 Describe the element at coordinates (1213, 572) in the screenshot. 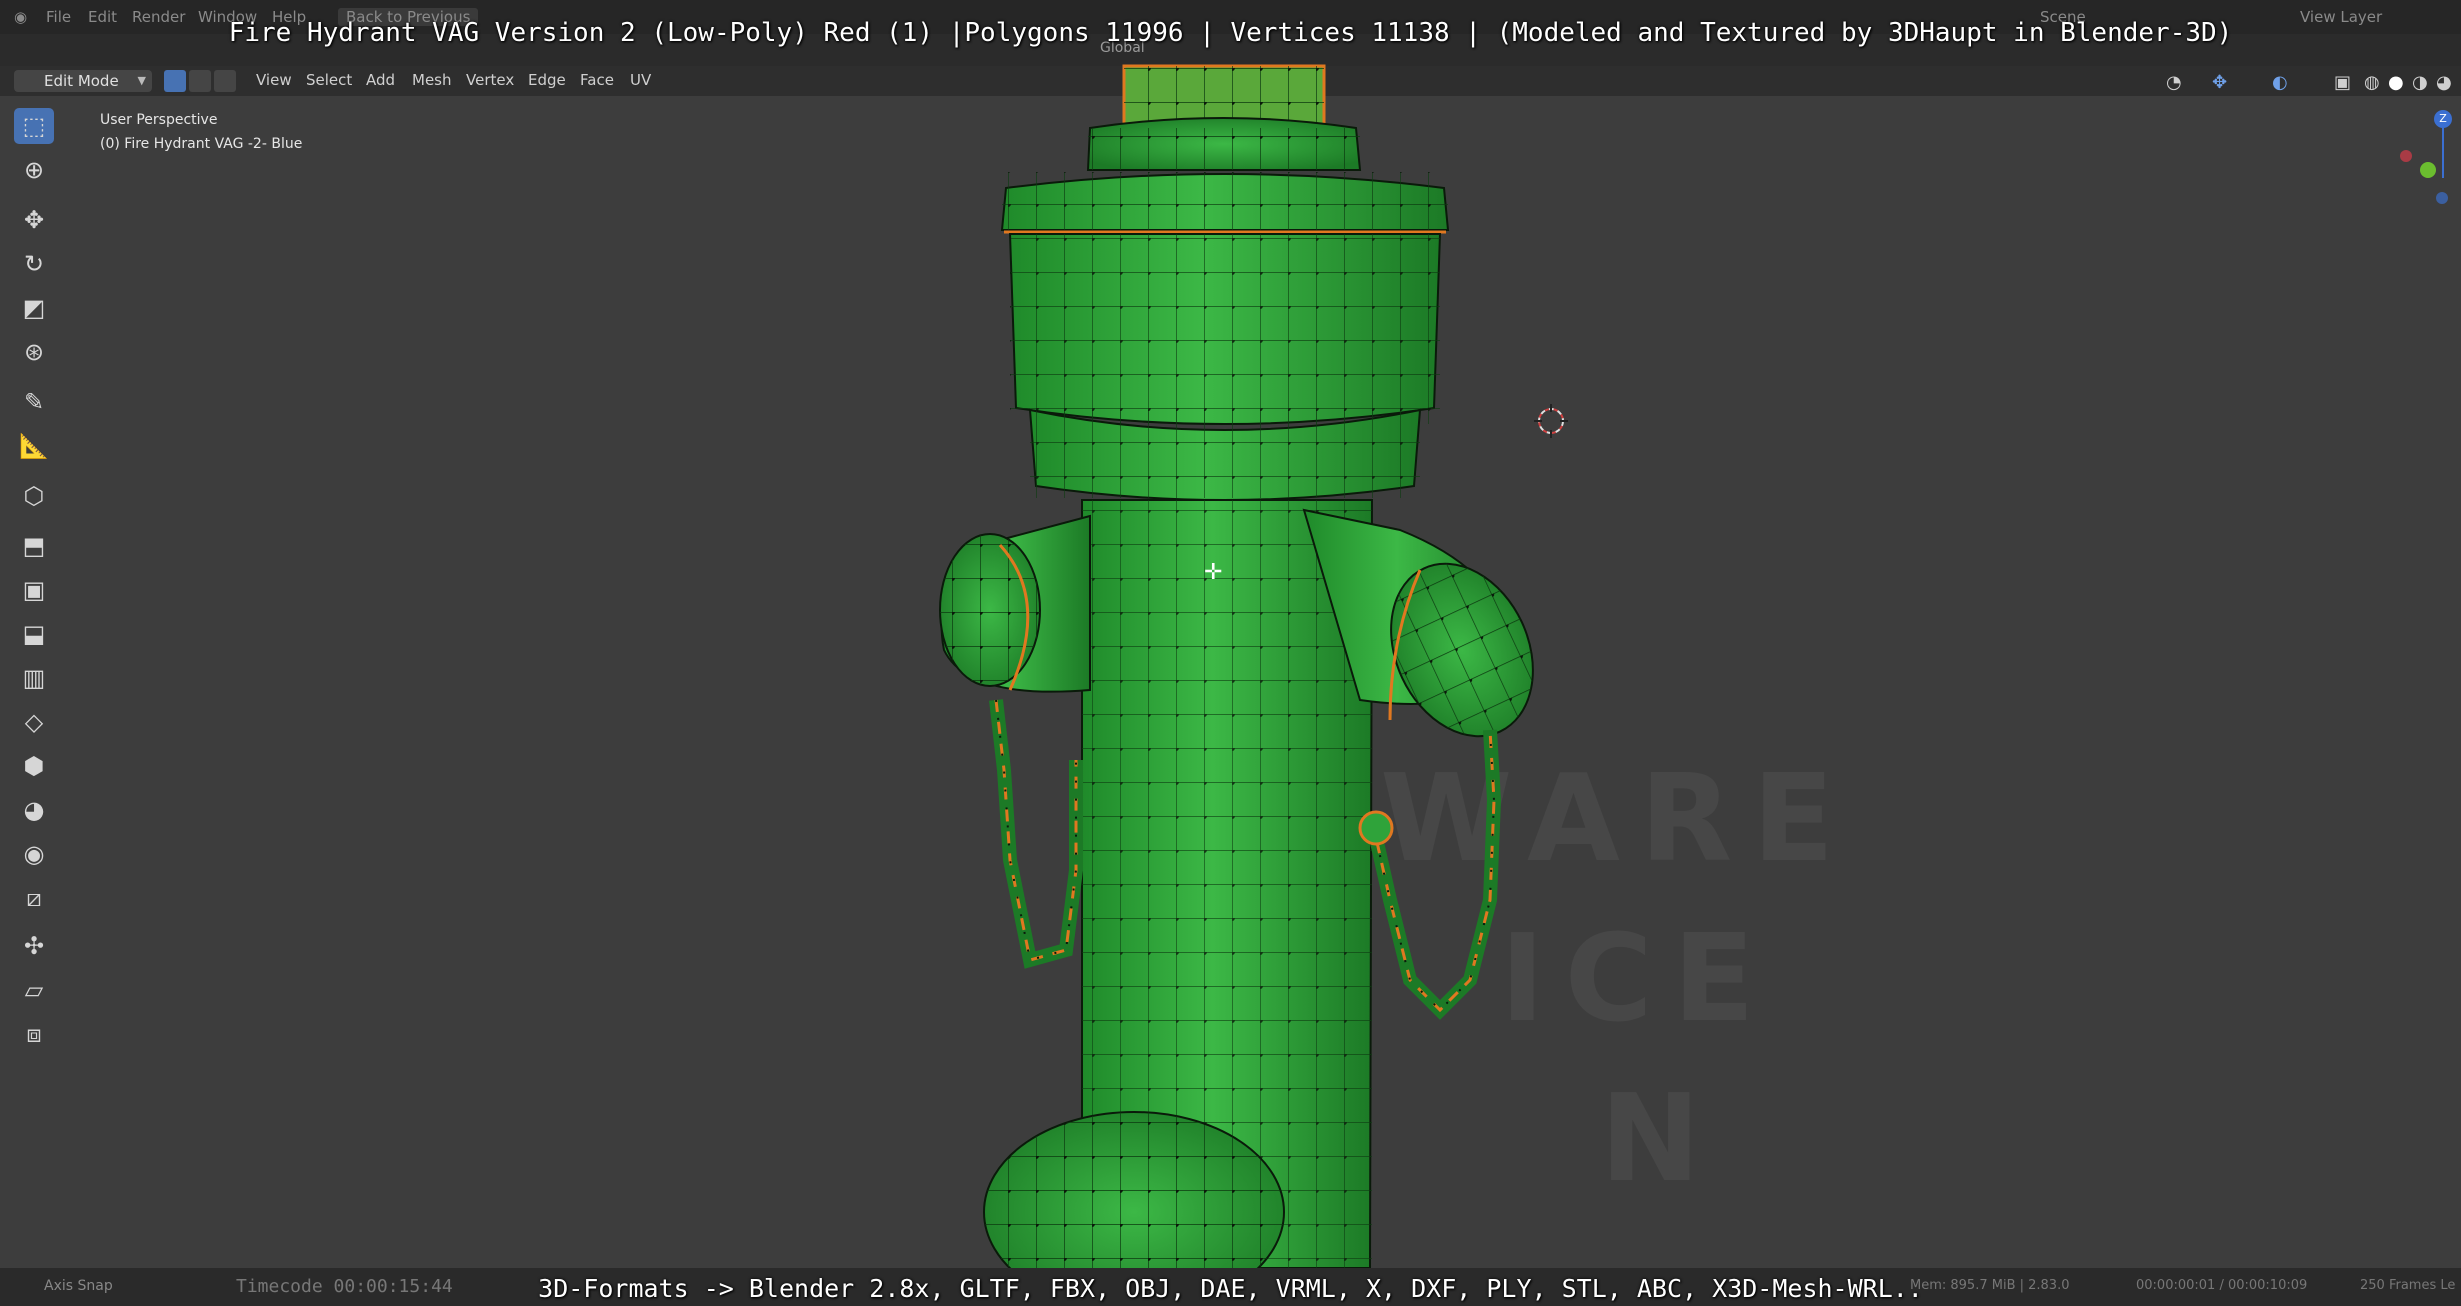

I see `crosshair-icon: ✛` at that location.